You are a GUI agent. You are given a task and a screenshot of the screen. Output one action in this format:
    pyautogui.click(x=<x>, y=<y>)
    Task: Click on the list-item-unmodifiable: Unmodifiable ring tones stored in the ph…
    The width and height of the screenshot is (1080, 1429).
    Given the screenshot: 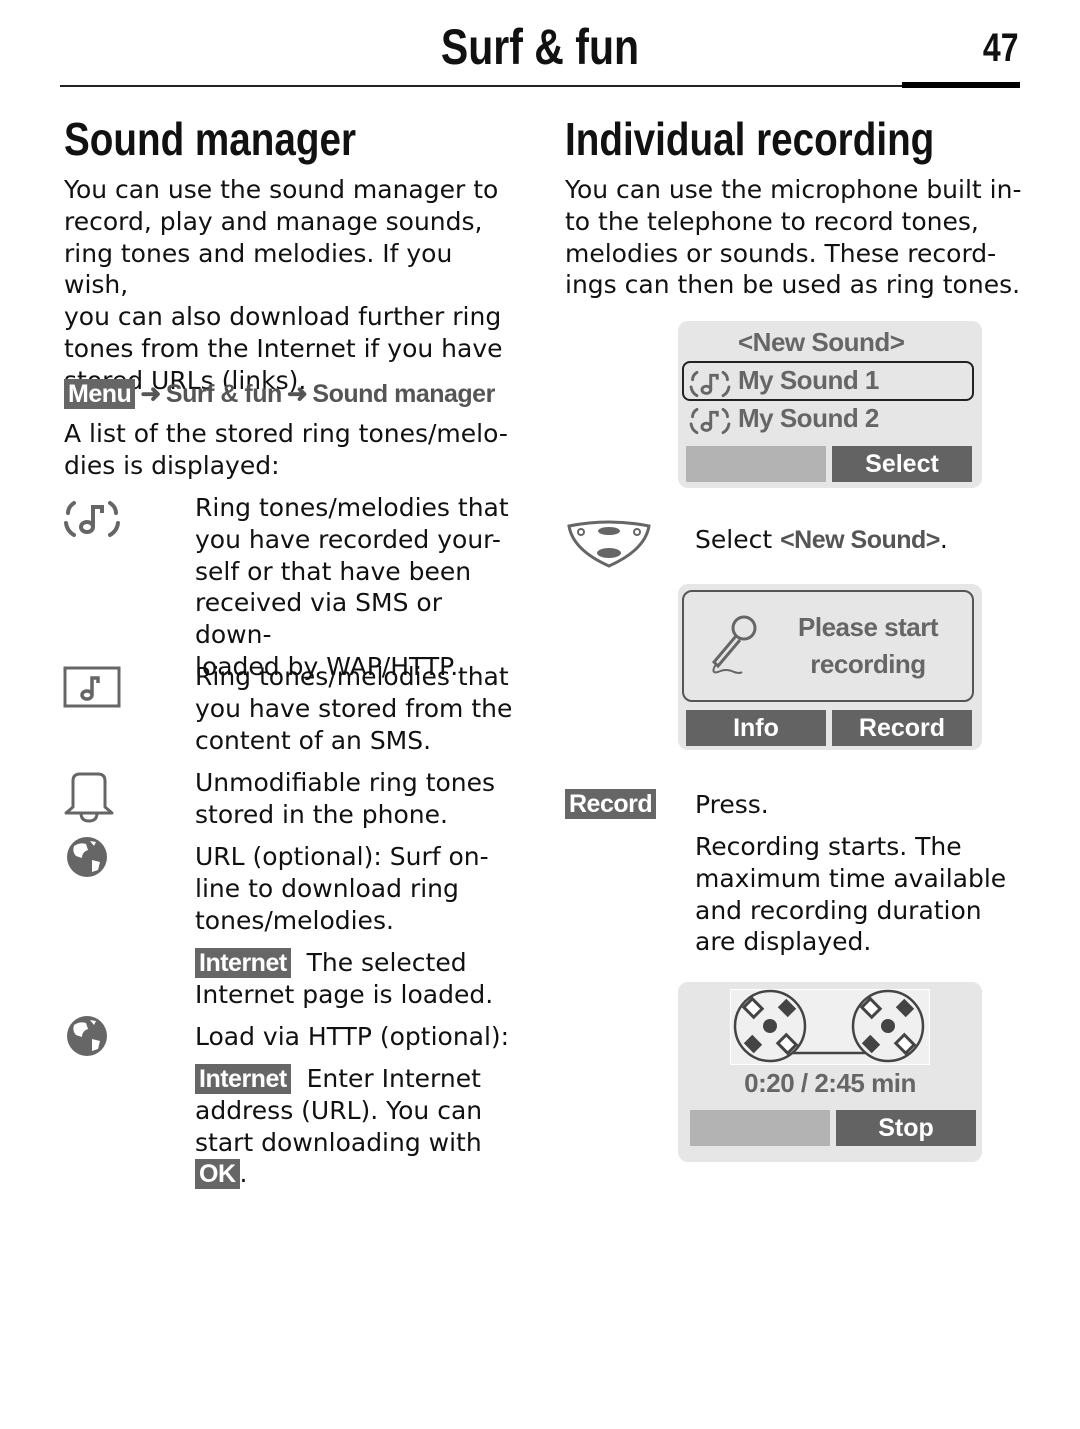 What is the action you would take?
    pyautogui.click(x=360, y=799)
    